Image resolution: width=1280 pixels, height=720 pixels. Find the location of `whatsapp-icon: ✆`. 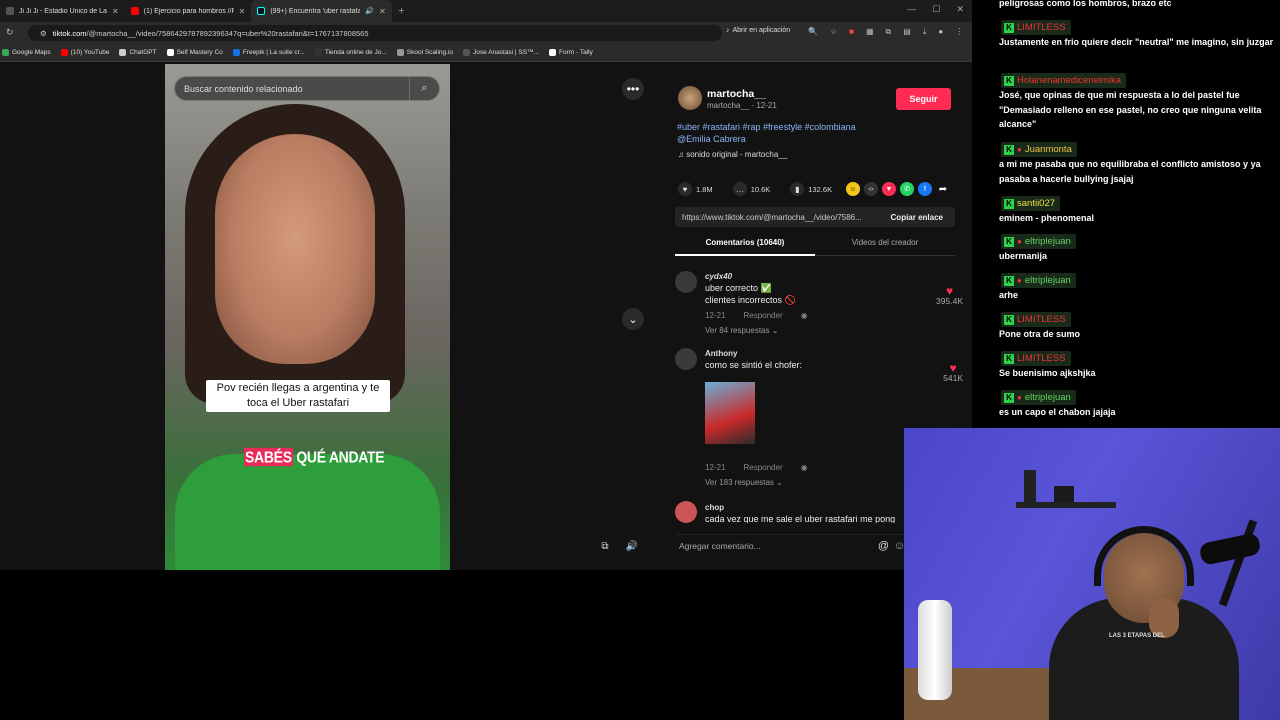

whatsapp-icon: ✆ is located at coordinates (907, 189).